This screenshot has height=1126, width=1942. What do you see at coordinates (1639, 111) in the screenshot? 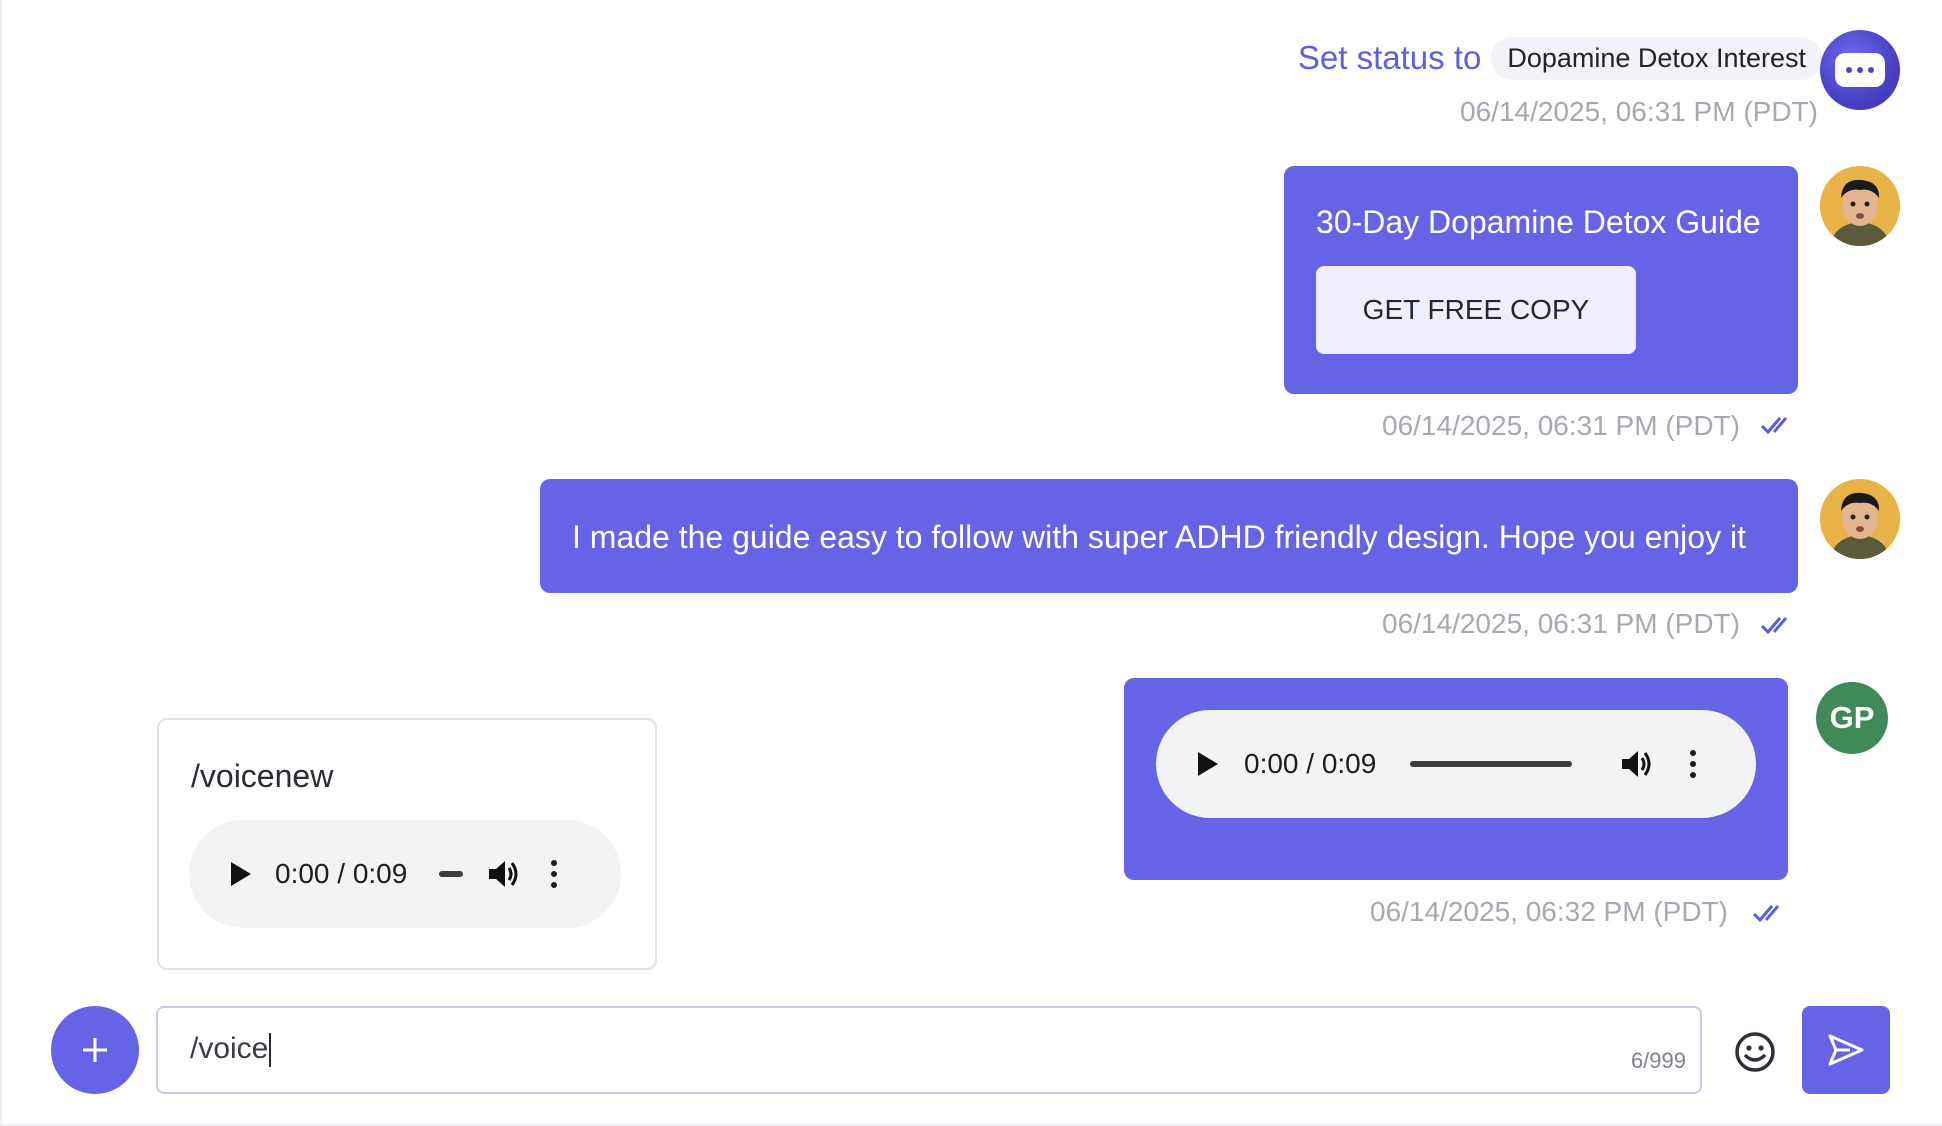
I see `status-timestamp: 06/14/2025, 06:31 PM (PDT)` at bounding box center [1639, 111].